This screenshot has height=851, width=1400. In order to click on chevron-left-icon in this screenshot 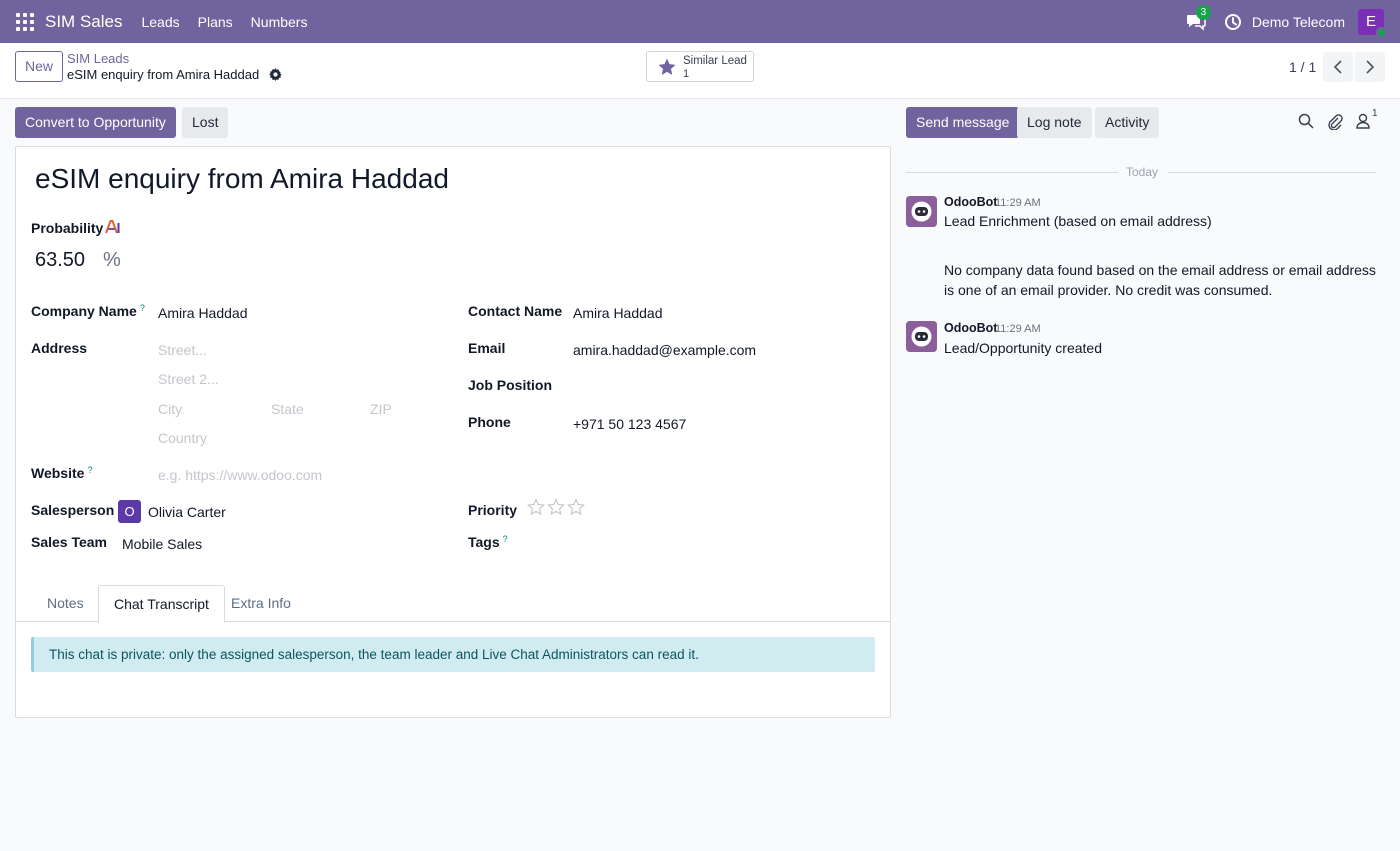, I will do `click(1337, 67)`.